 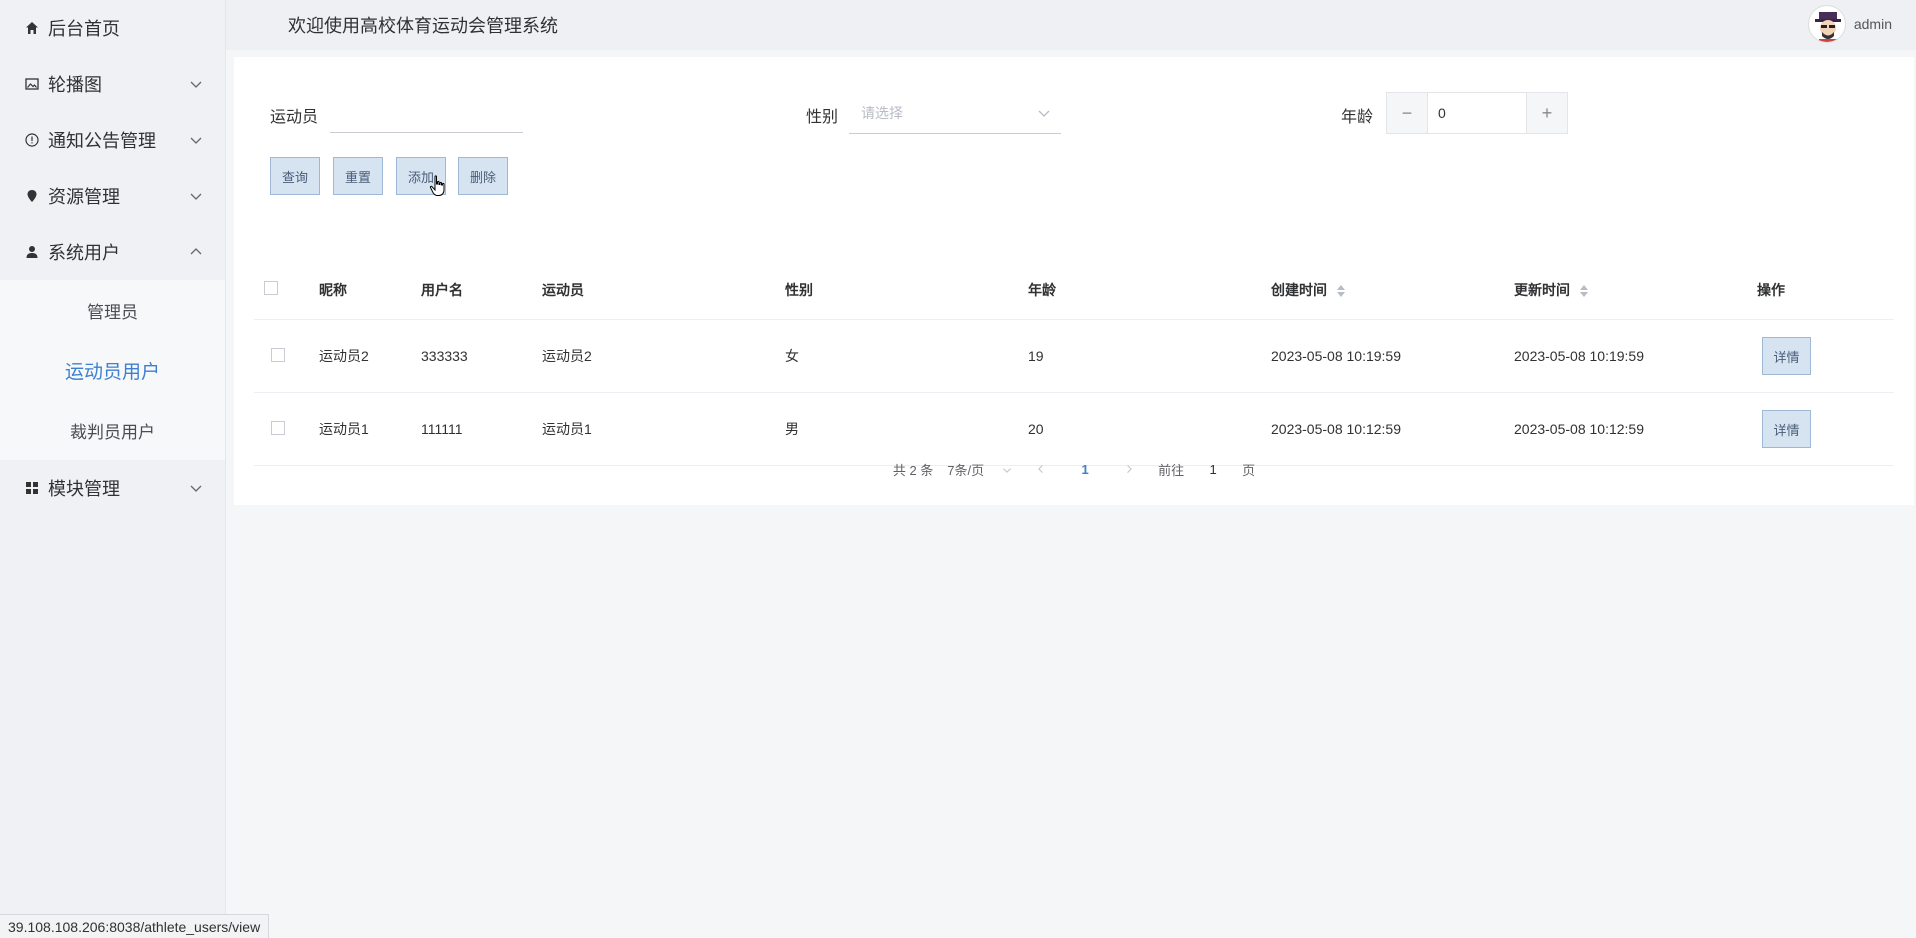 I want to click on sidebar-item-carousel: 轮播图, so click(x=112, y=84).